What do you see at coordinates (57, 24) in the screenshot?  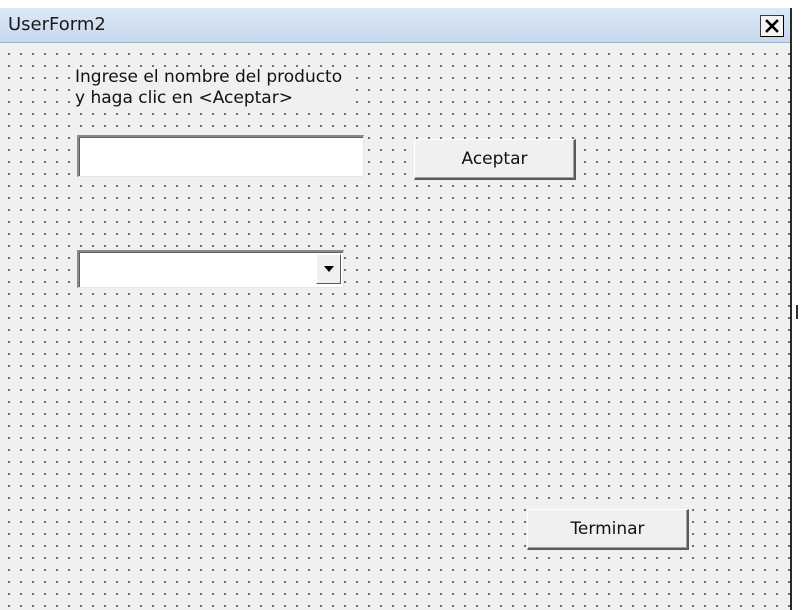 I see `window-title: UserForm2` at bounding box center [57, 24].